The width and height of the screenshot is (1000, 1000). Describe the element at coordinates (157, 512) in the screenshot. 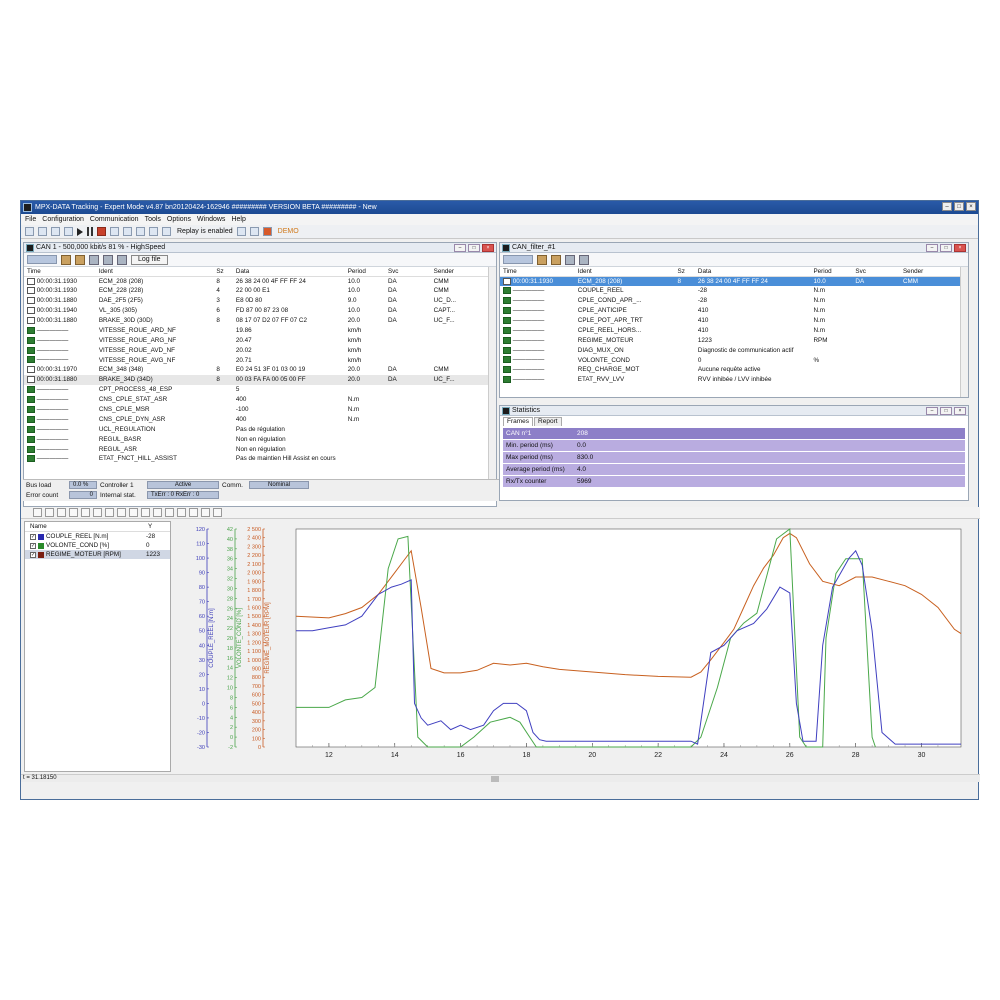

I see `layers-icon` at that location.